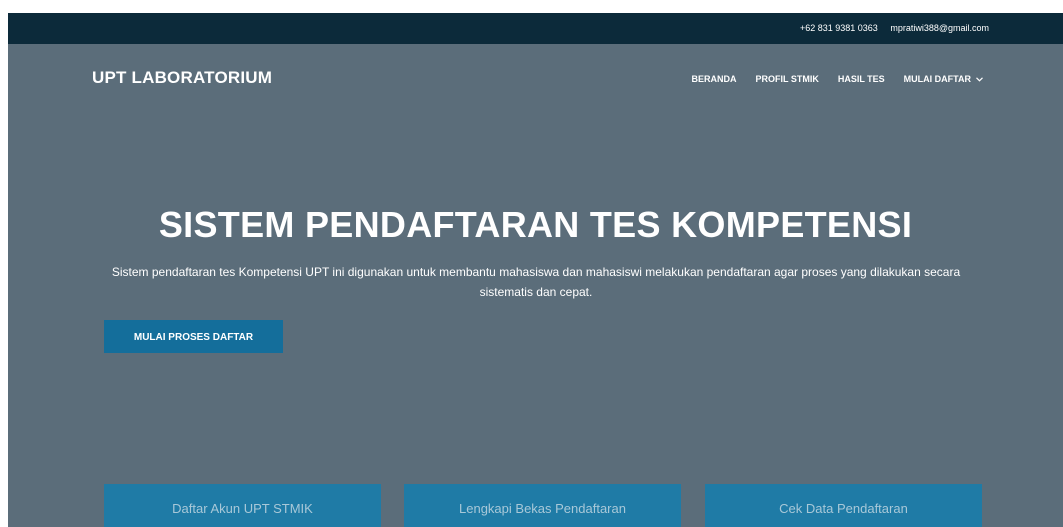 Image resolution: width=1063 pixels, height=527 pixels. I want to click on card-lengkapi-berkas: Lengkapi Bekas Pendaftaran, so click(542, 505).